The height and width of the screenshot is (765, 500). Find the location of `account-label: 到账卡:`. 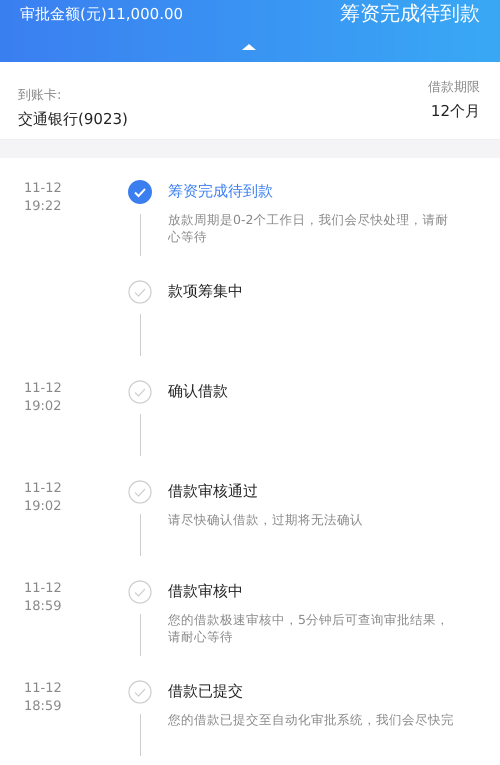

account-label: 到账卡: is located at coordinates (40, 95).